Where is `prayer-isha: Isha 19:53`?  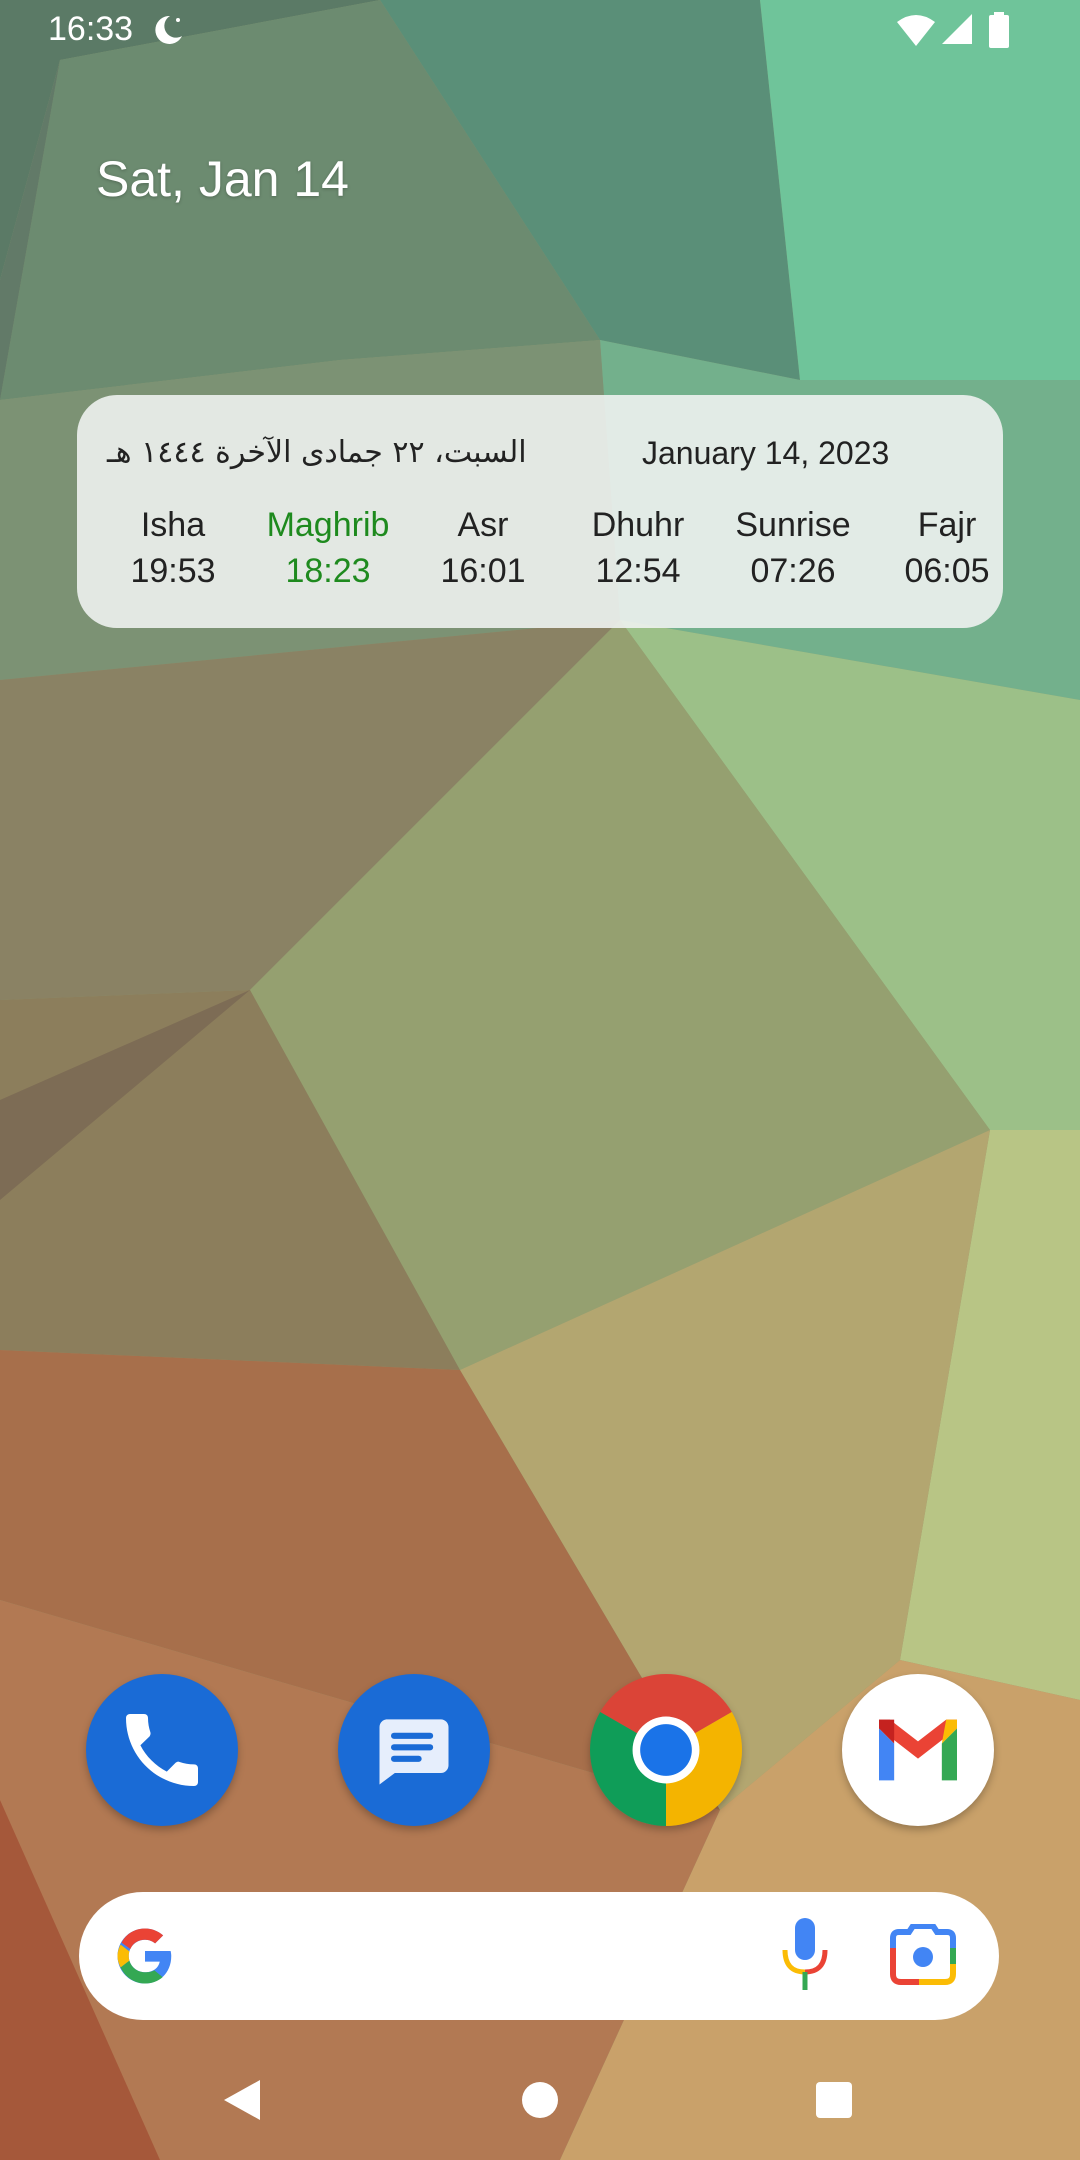 prayer-isha: Isha 19:53 is located at coordinates (173, 549).